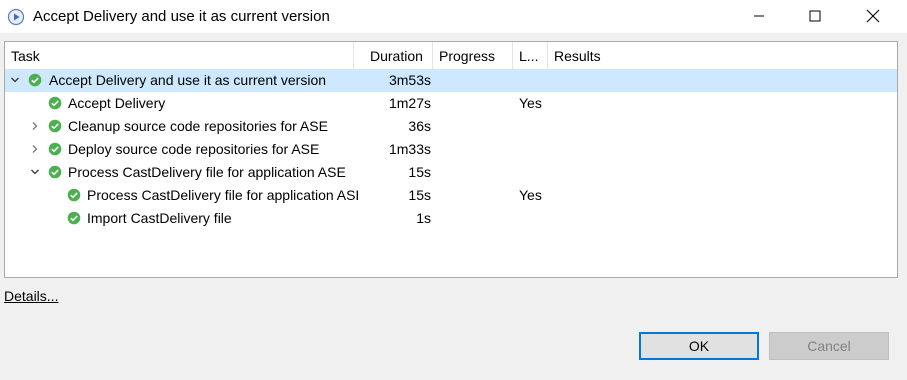 The image size is (907, 380). Describe the element at coordinates (451, 103) in the screenshot. I see `table-row: Accept Delivery 1m27s Yes` at that location.